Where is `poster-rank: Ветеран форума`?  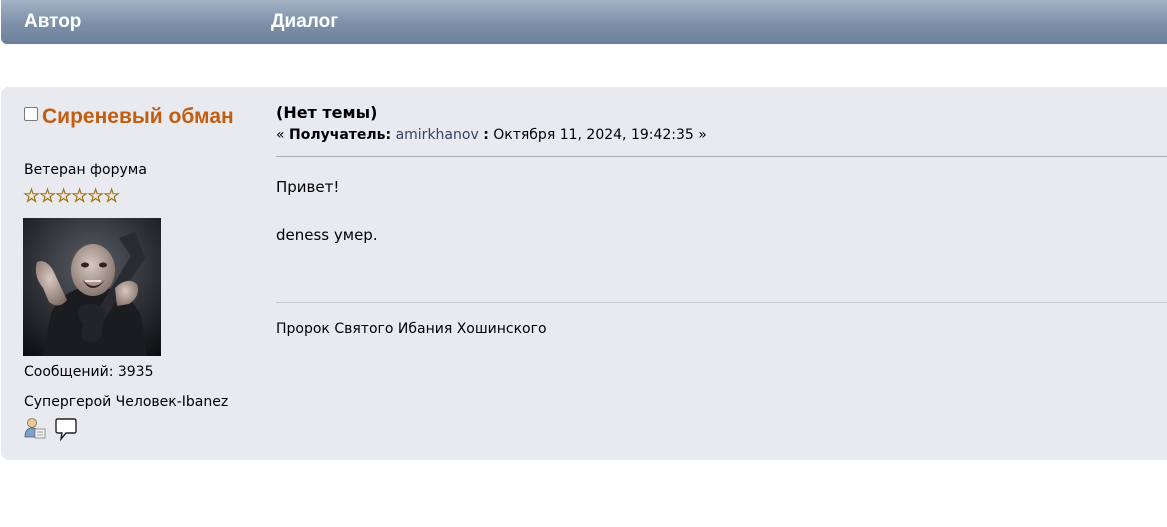
poster-rank: Ветеран форума is located at coordinates (85, 170).